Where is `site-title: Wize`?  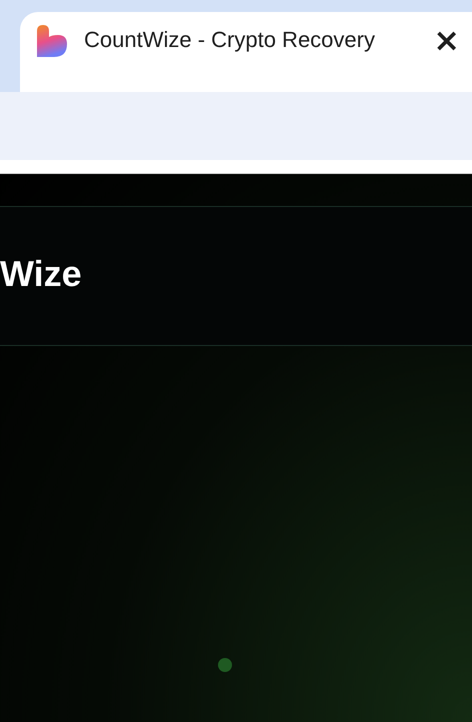
site-title: Wize is located at coordinates (41, 274).